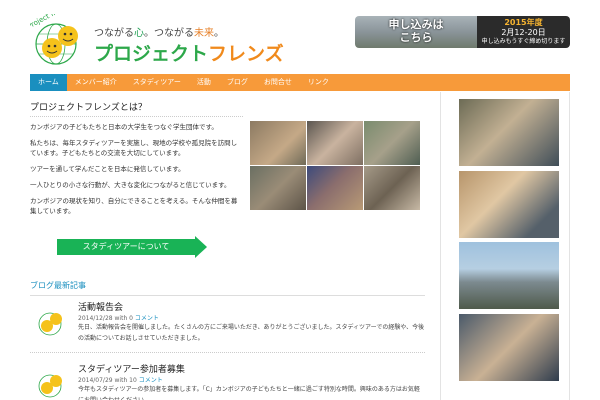 The image size is (600, 400). I want to click on post-meta: 2014/07/29 with 10 コメント, so click(120, 380).